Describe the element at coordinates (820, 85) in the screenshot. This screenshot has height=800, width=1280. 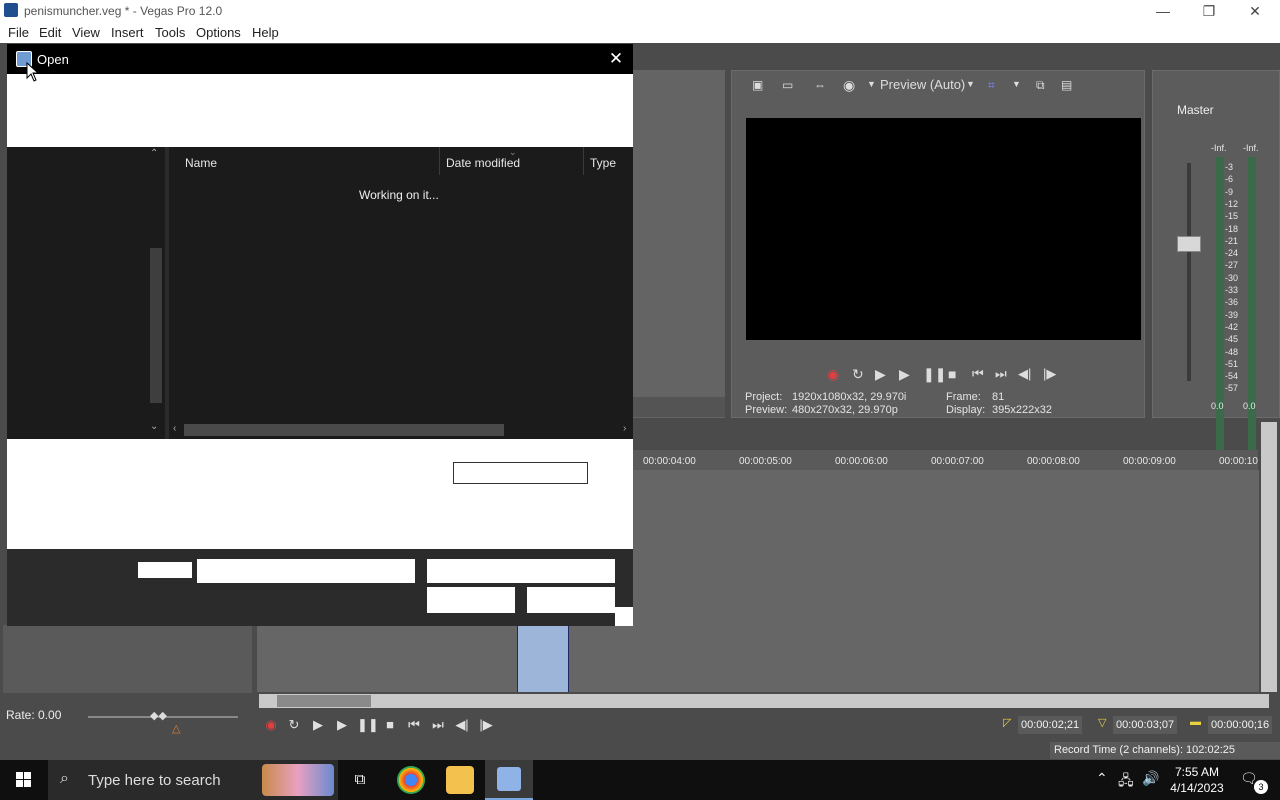
I see `split-screen-icon: ⇔` at that location.